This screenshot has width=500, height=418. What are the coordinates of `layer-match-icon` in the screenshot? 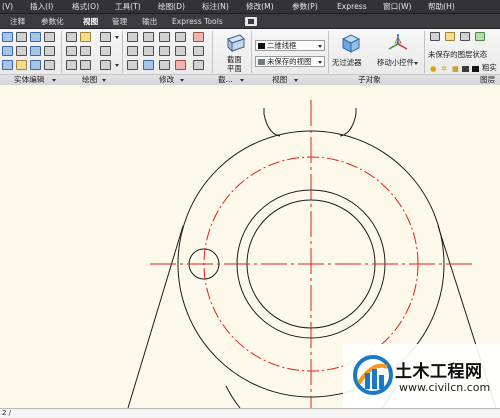 It's located at (465, 36).